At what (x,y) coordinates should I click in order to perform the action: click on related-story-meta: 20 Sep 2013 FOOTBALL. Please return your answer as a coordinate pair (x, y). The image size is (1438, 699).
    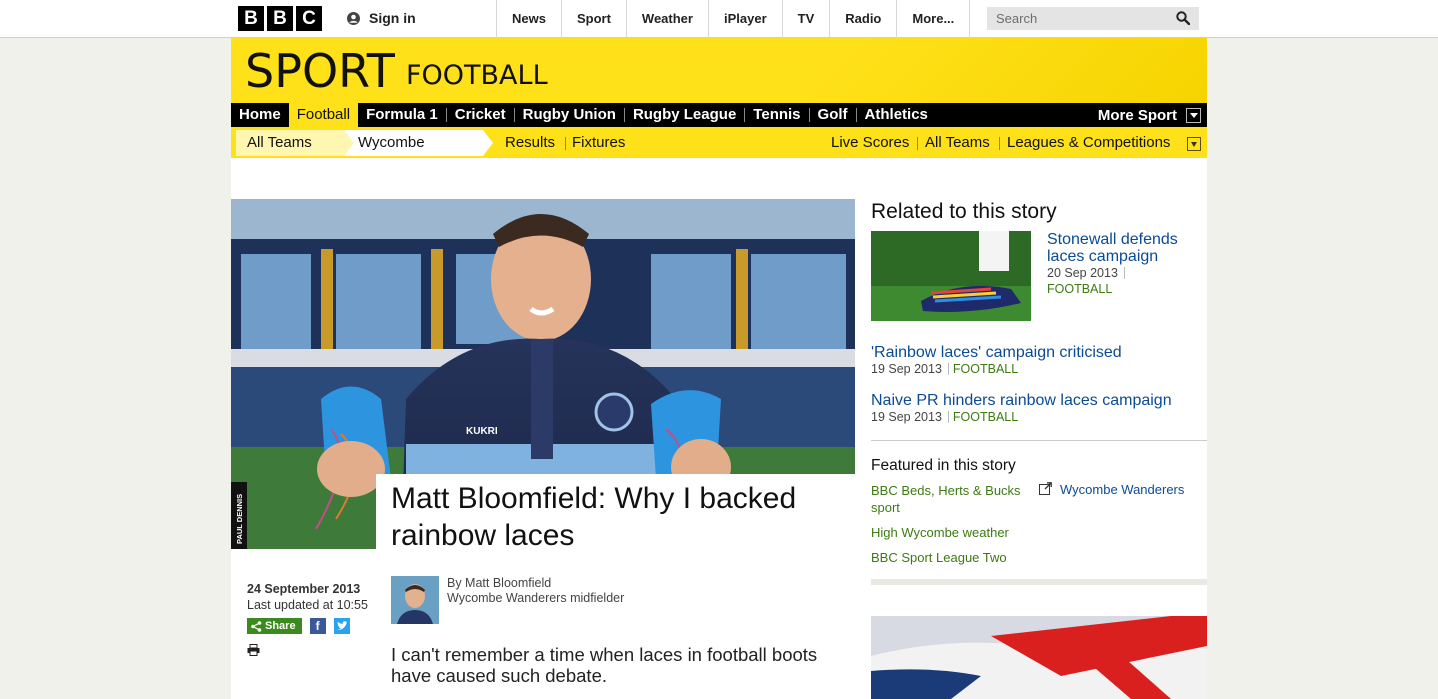
    Looking at the image, I should click on (1088, 281).